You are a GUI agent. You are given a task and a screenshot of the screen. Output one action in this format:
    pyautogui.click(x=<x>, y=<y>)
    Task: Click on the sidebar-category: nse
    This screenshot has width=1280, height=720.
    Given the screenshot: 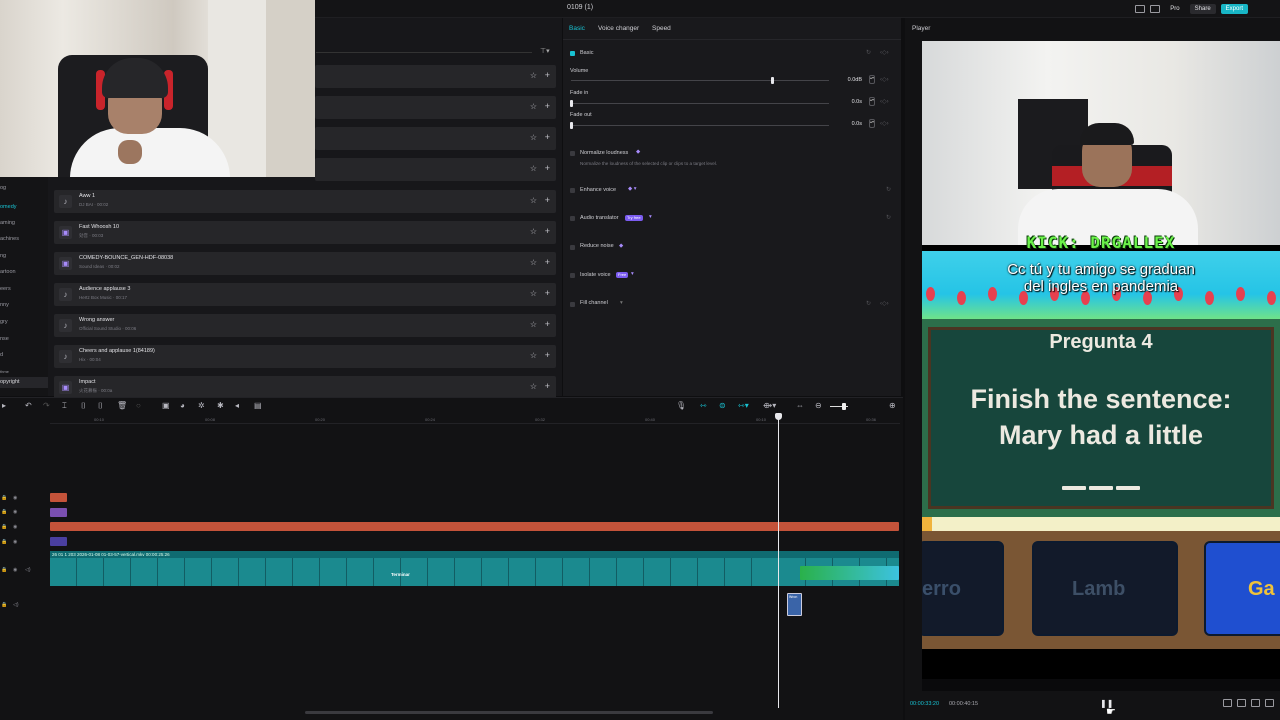 What is the action you would take?
    pyautogui.click(x=24, y=339)
    